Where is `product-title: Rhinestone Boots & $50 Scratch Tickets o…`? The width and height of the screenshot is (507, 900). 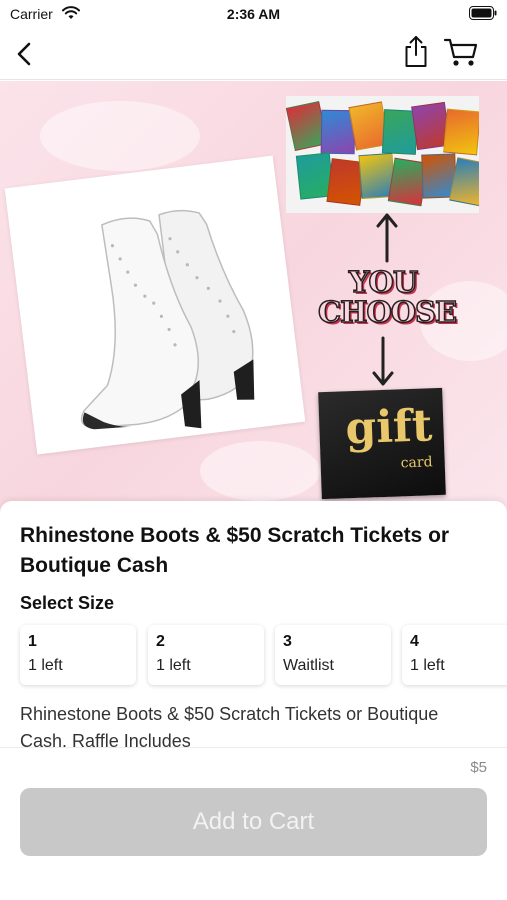 product-title: Rhinestone Boots & $50 Scratch Tickets o… is located at coordinates (235, 550).